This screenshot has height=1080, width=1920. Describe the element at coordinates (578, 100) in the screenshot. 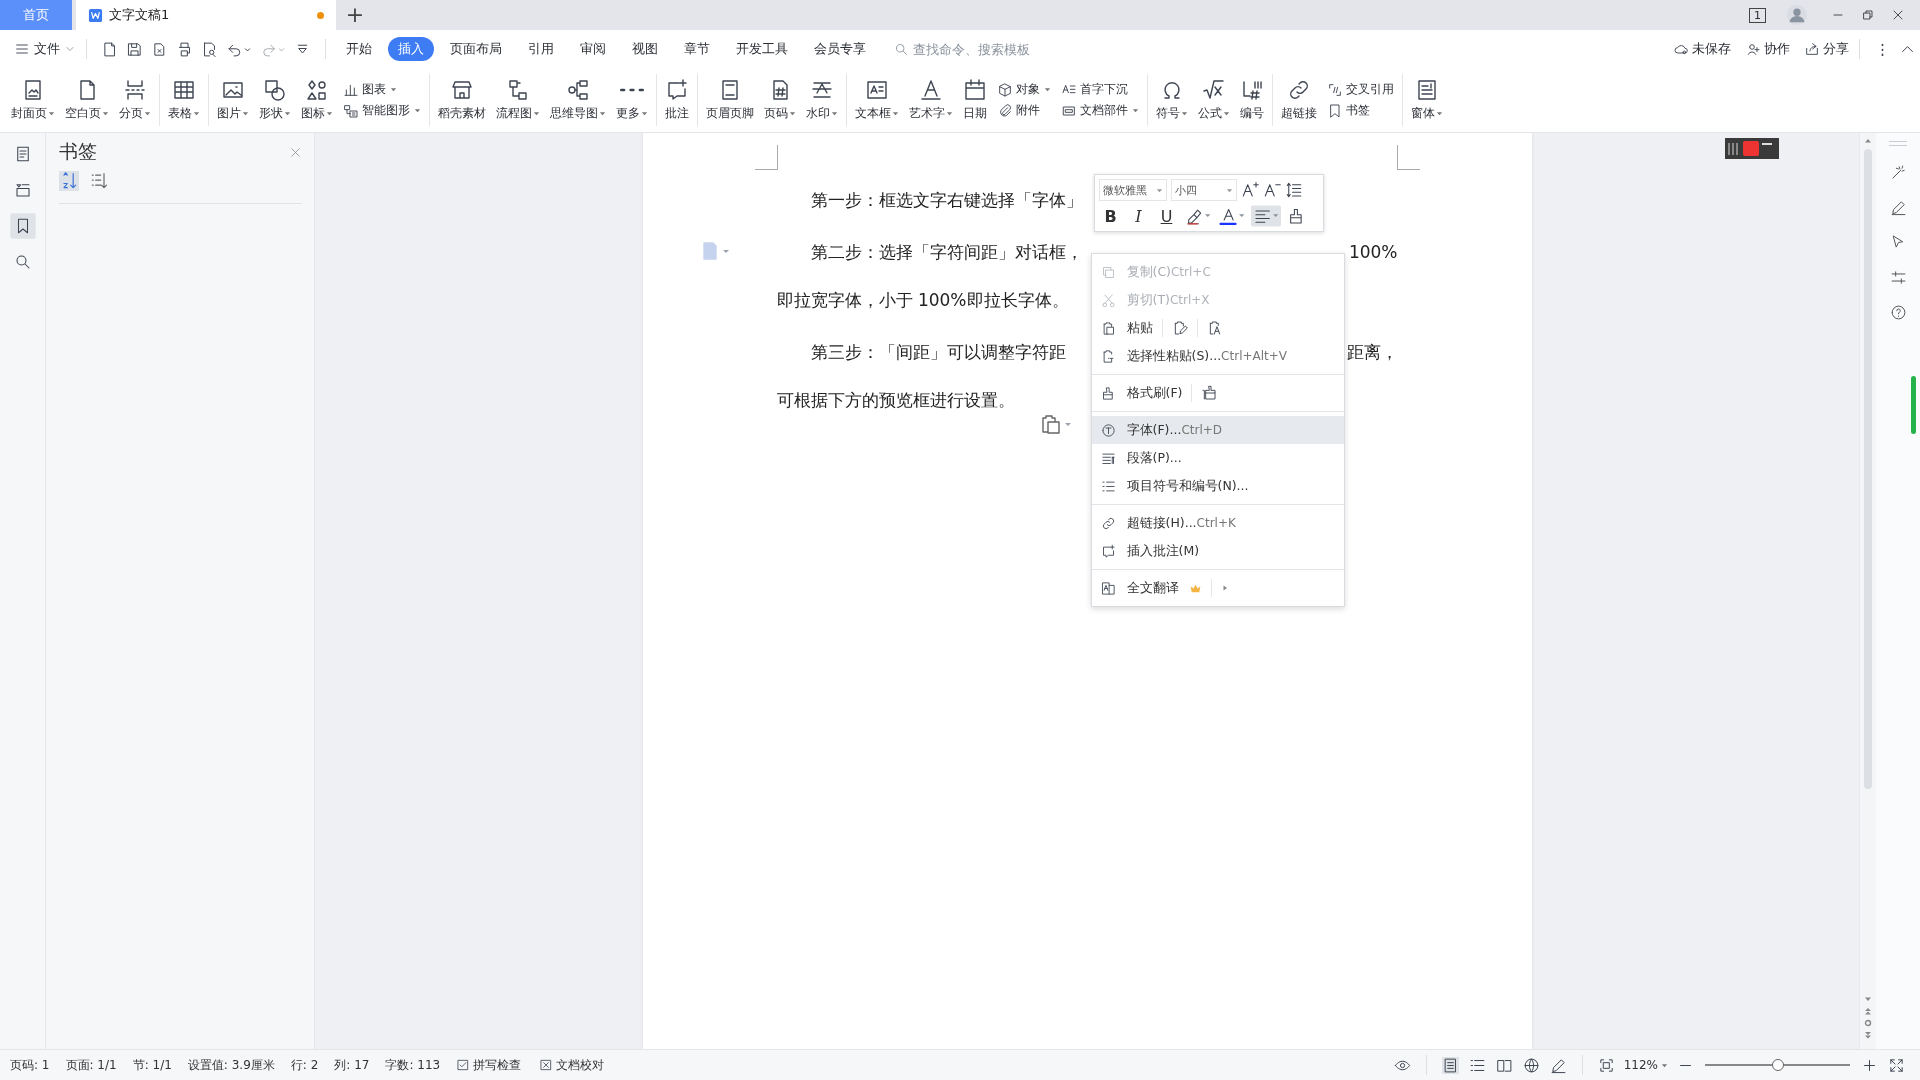

I see `ribbon-button: 思维导图` at that location.